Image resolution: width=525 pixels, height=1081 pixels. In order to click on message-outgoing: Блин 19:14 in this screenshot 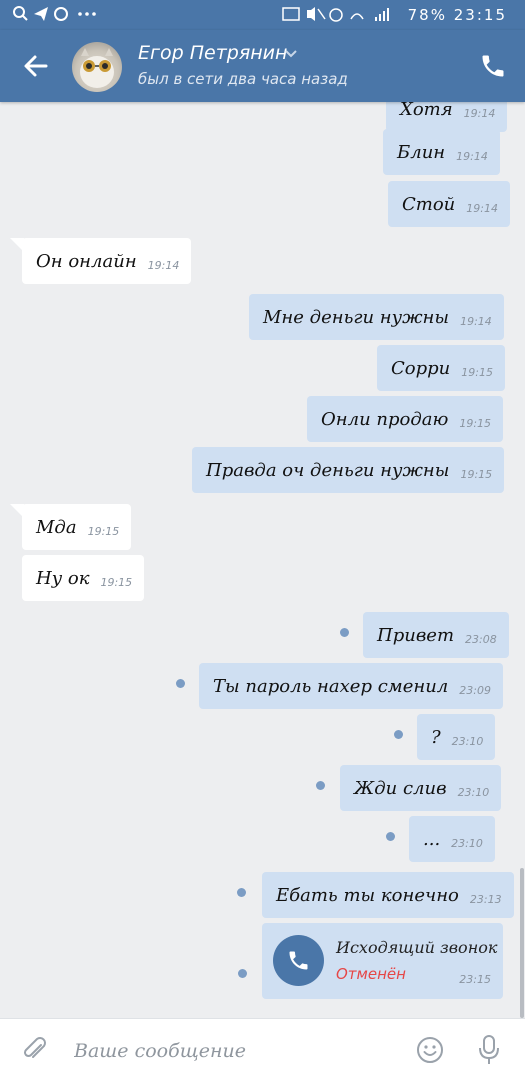, I will do `click(441, 152)`.